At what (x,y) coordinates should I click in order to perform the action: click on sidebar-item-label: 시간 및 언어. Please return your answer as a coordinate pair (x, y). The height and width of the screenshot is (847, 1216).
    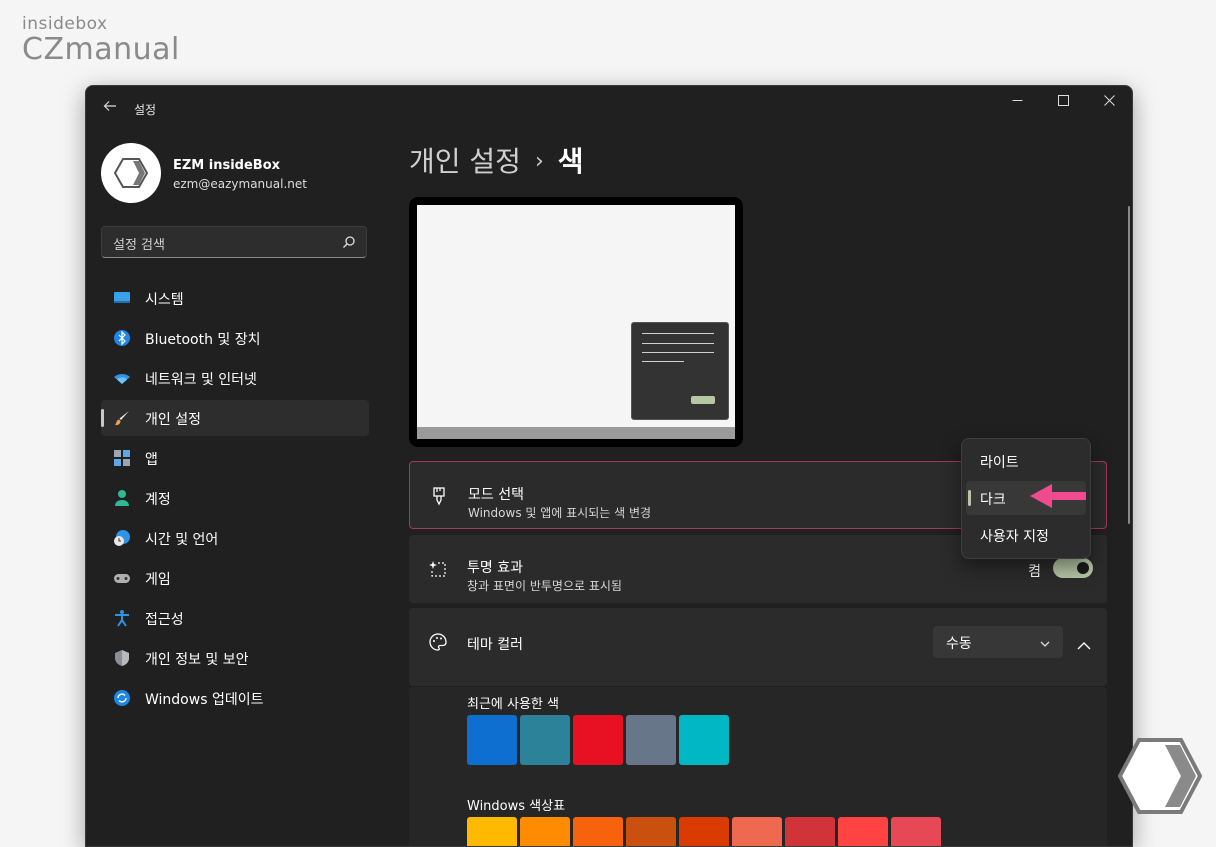
    Looking at the image, I should click on (182, 540).